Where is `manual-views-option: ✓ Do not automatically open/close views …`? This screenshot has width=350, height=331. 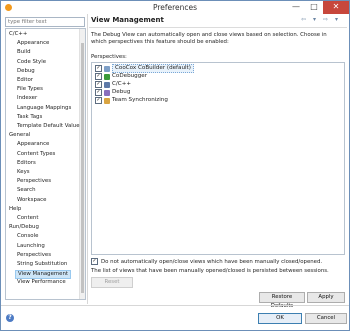 manual-views-option: ✓ Do not automatically open/close views … is located at coordinates (206, 261).